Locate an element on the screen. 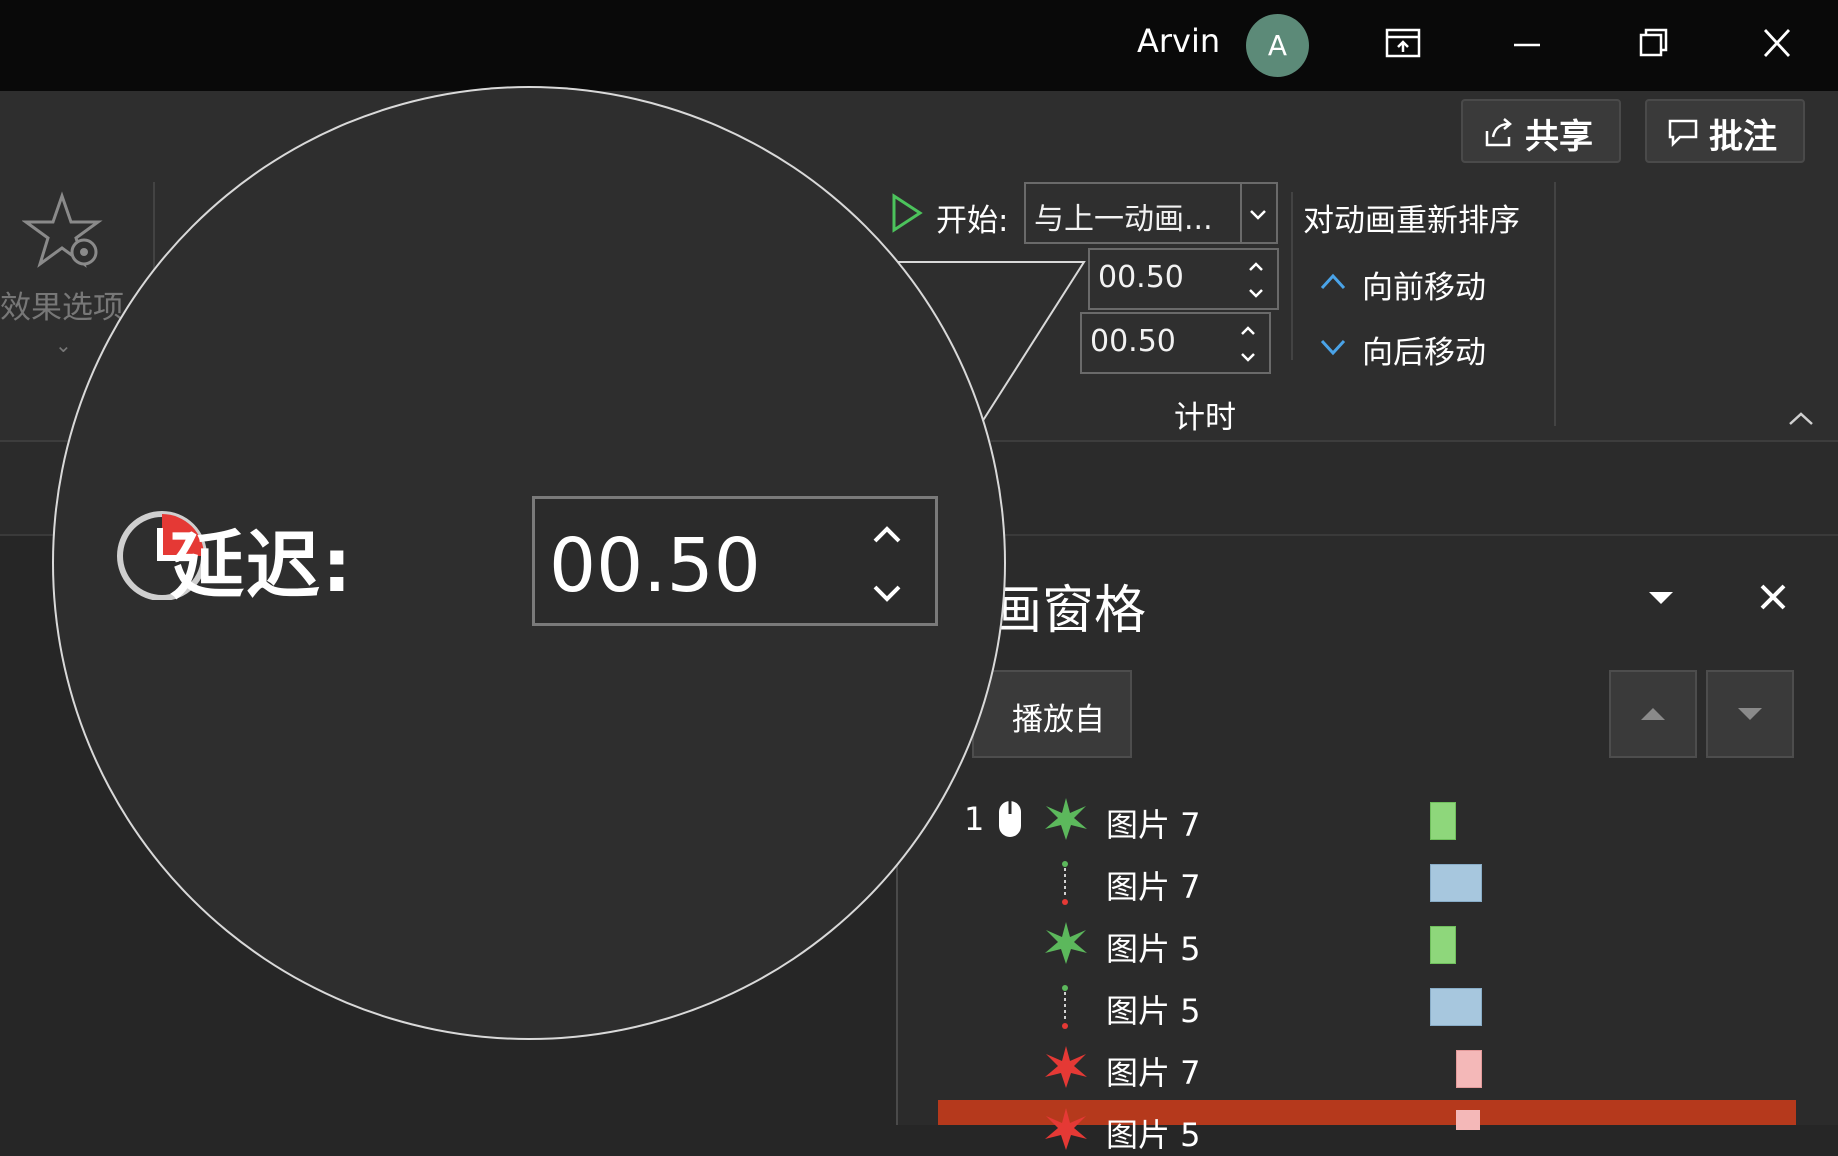 Image resolution: width=1838 pixels, height=1156 pixels. move-down-button is located at coordinates (1750, 714).